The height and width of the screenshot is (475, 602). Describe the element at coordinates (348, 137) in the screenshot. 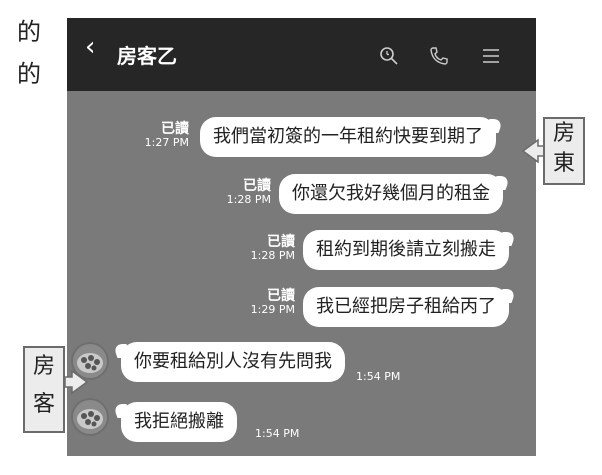

I see `message-bubble-outgoing: 我們當初簽的一年租約快要到期了` at that location.